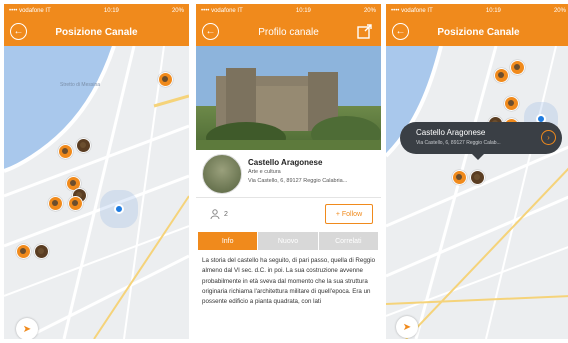 Image resolution: width=568 pixels, height=343 pixels. I want to click on avatar, so click(222, 174).